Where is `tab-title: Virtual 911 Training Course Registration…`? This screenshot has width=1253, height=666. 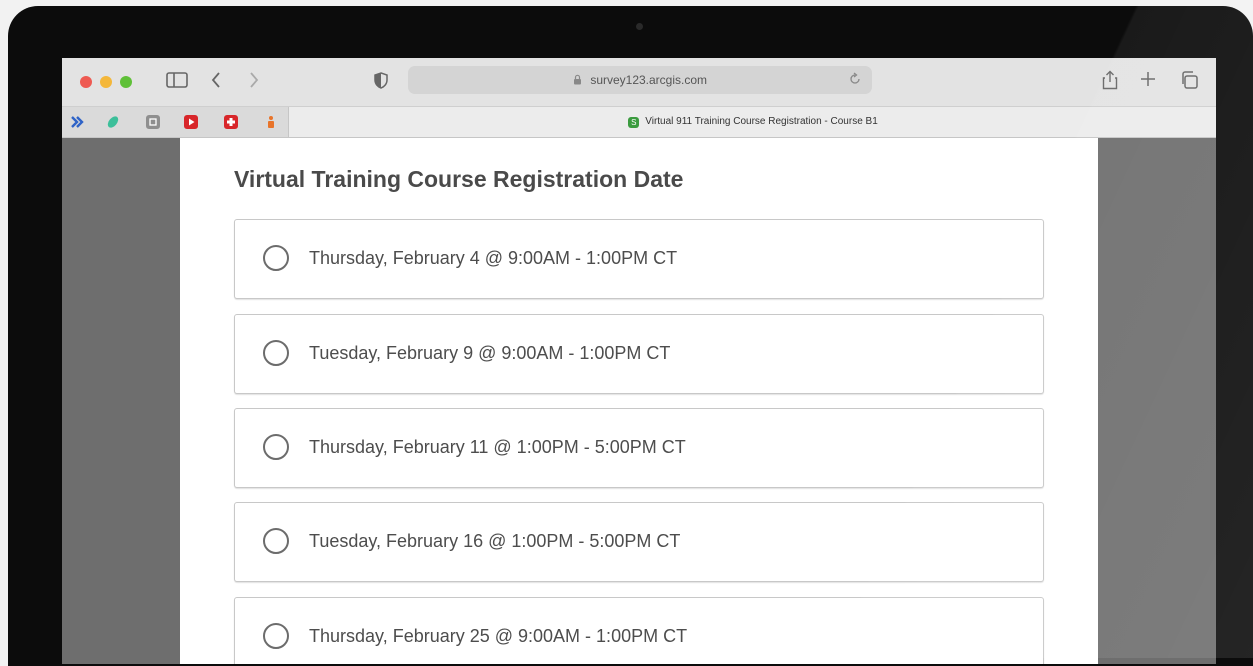
tab-title: Virtual 911 Training Course Registration… is located at coordinates (761, 121).